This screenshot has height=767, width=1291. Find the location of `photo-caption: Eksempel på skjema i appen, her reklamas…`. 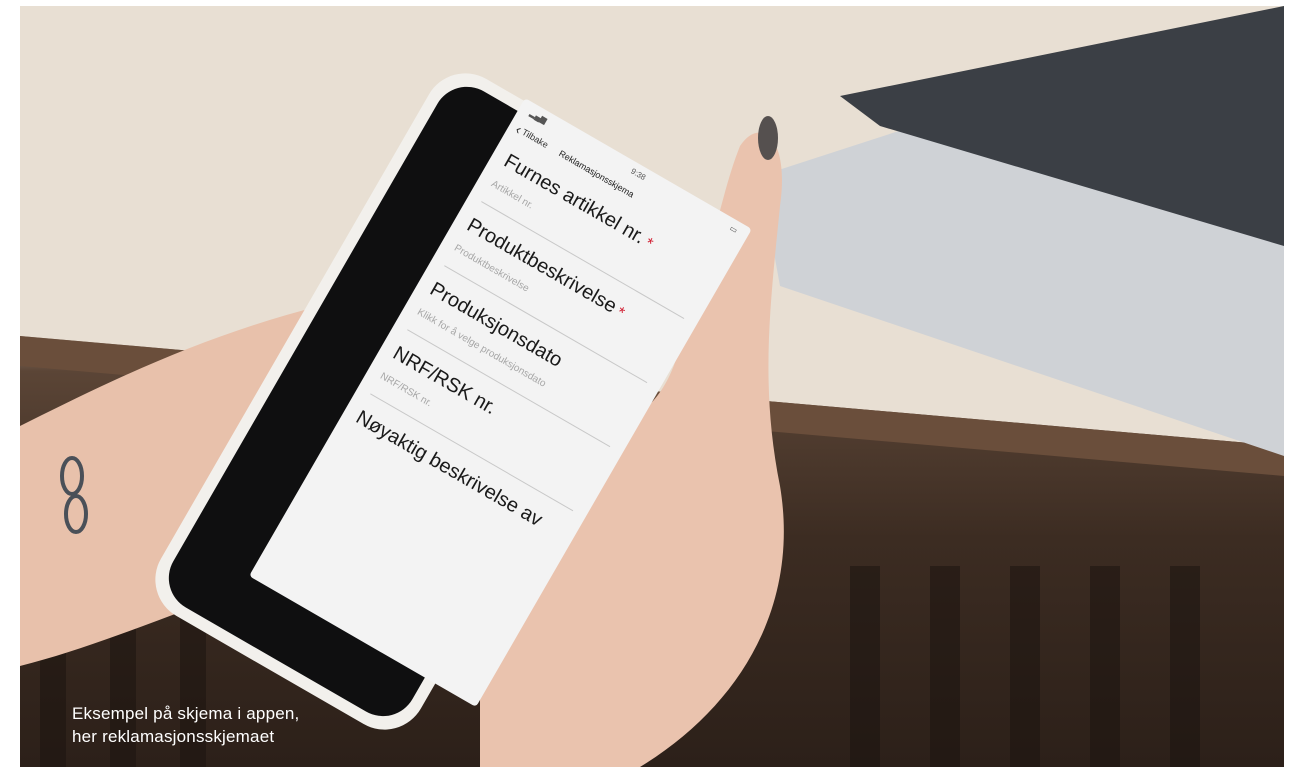

photo-caption: Eksempel på skjema i appen, her reklamas… is located at coordinates (252, 725).